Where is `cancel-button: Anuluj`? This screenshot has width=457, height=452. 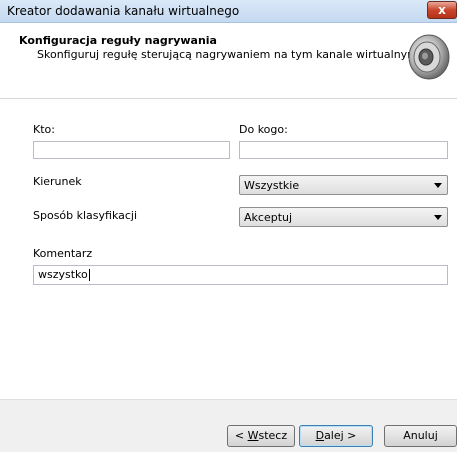 cancel-button: Anuluj is located at coordinates (420, 436).